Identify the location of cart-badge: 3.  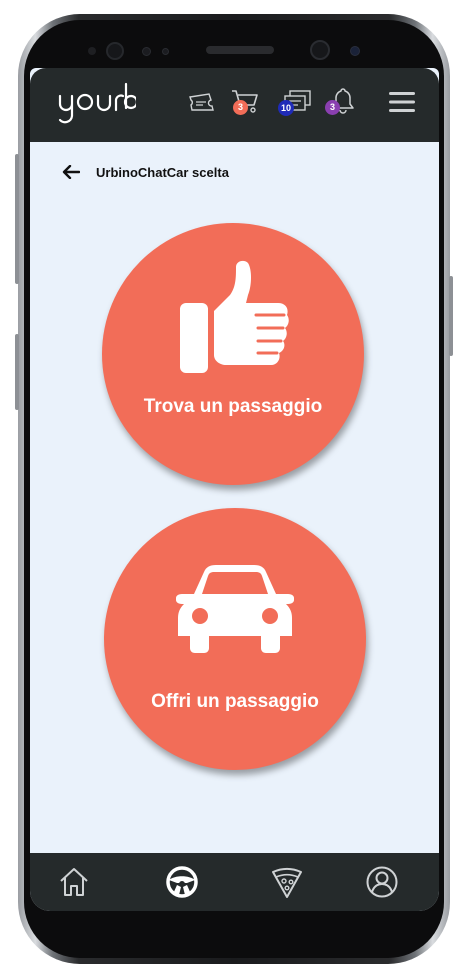
(240, 107).